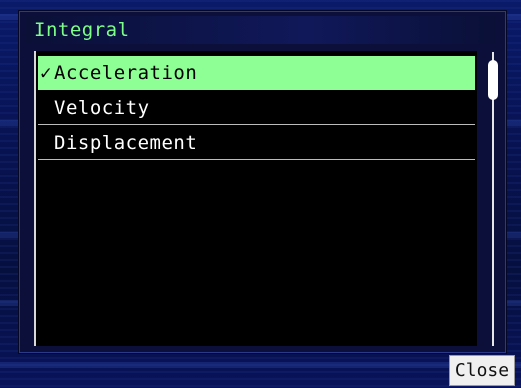 This screenshot has height=388, width=521. I want to click on list-item-displacement: Displacement, so click(256, 143).